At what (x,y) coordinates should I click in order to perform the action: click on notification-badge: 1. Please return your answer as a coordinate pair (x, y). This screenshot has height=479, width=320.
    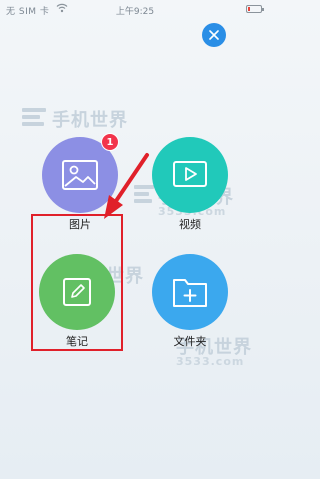
    Looking at the image, I should click on (110, 142).